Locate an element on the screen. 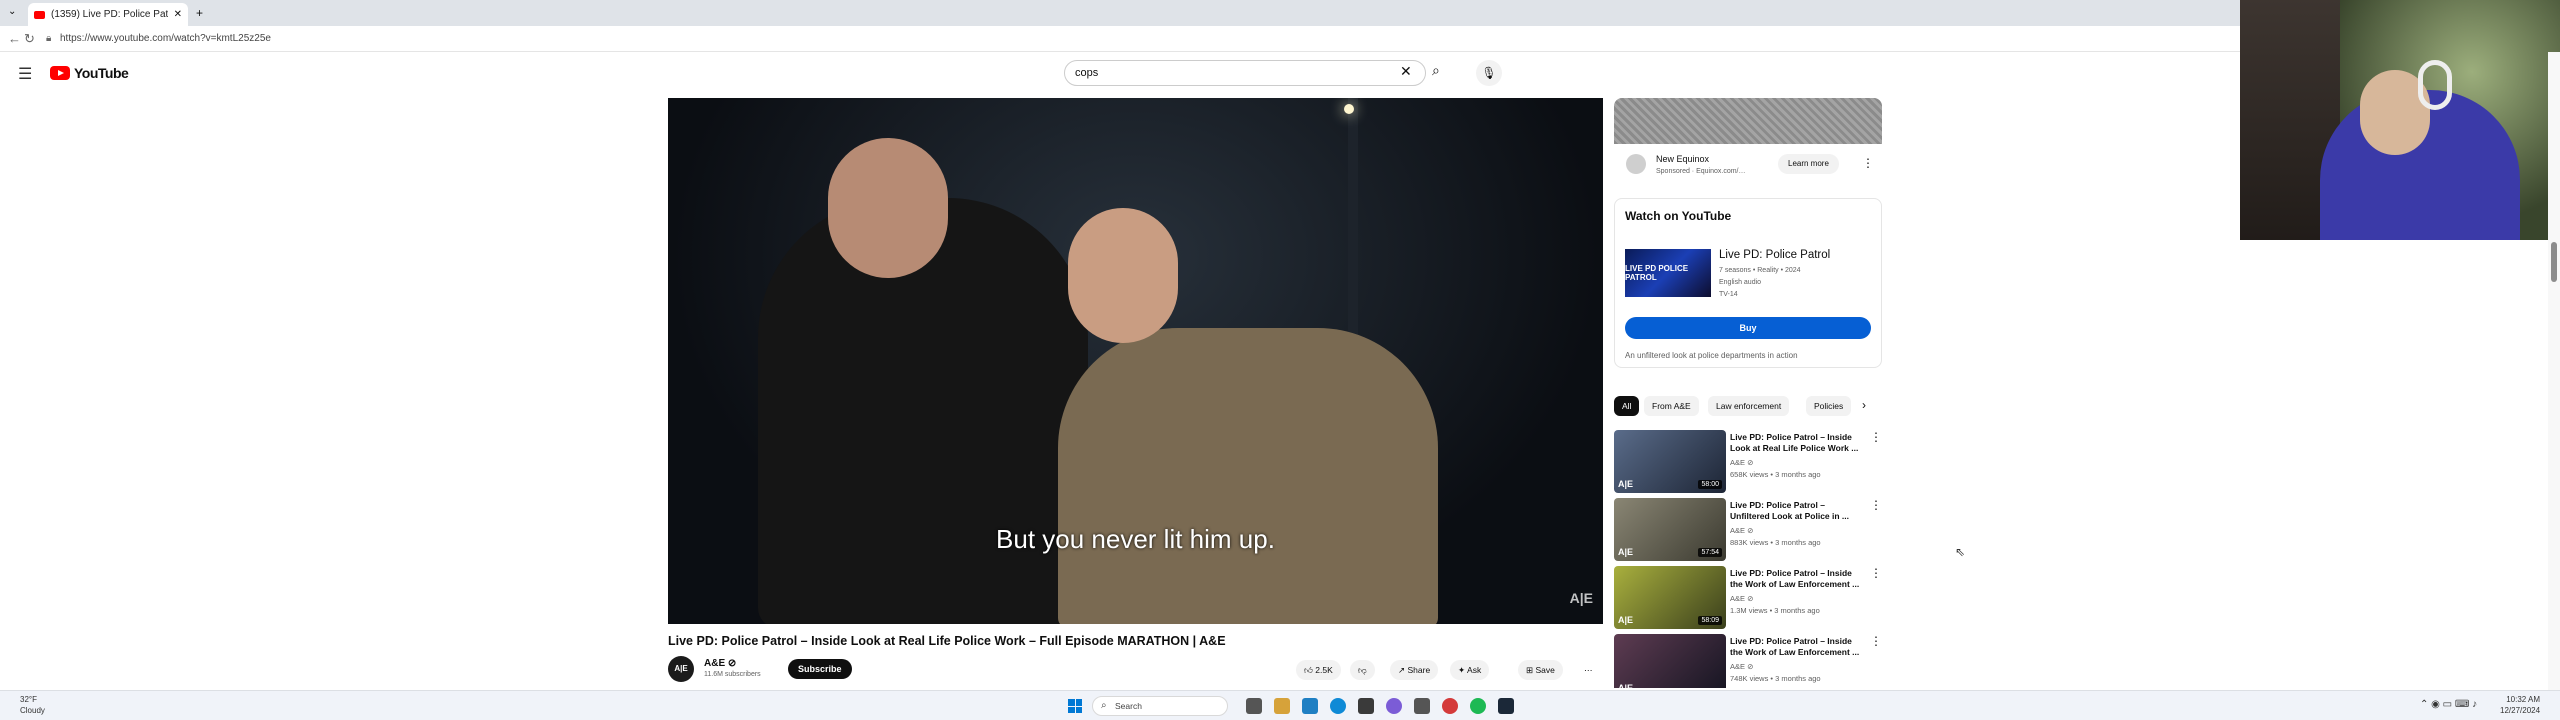 Image resolution: width=2560 pixels, height=720 pixels. task-view-icon is located at coordinates (1254, 706).